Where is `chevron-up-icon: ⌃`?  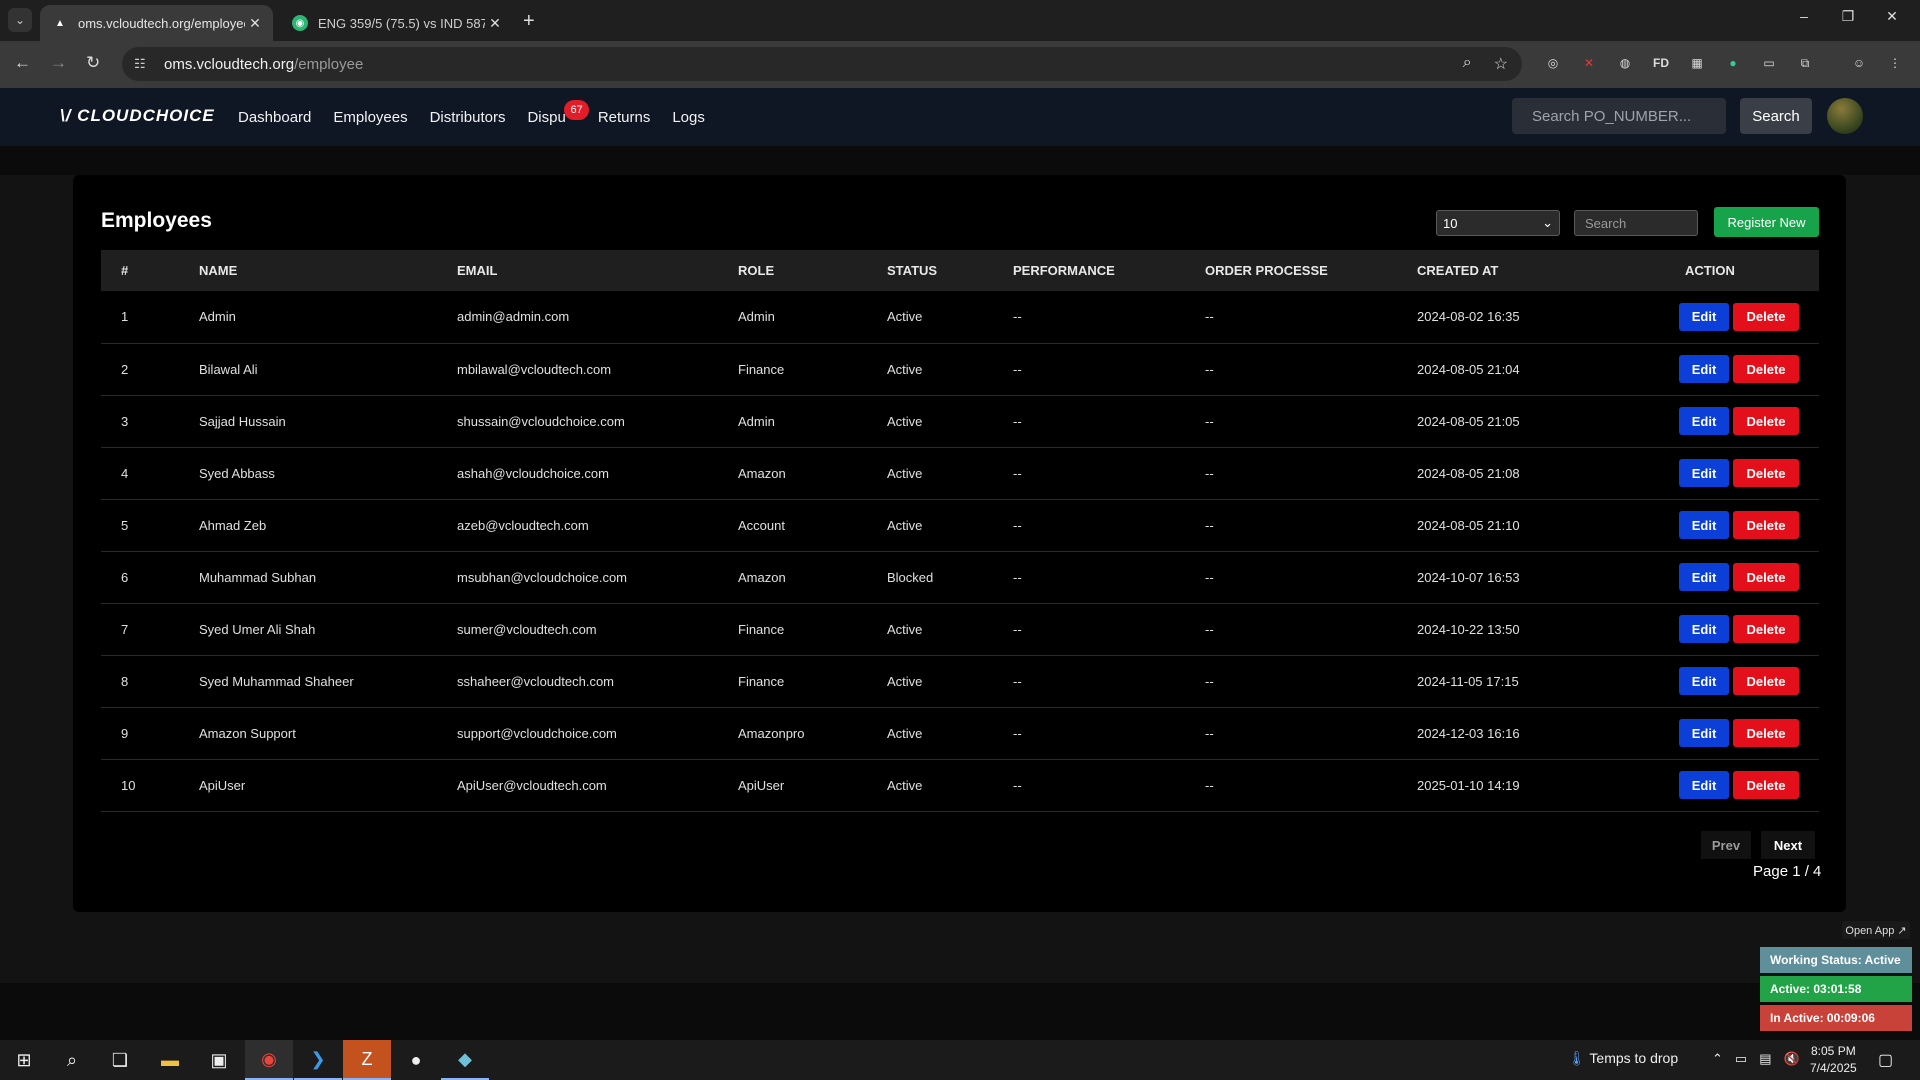
chevron-up-icon: ⌃ is located at coordinates (1717, 1059).